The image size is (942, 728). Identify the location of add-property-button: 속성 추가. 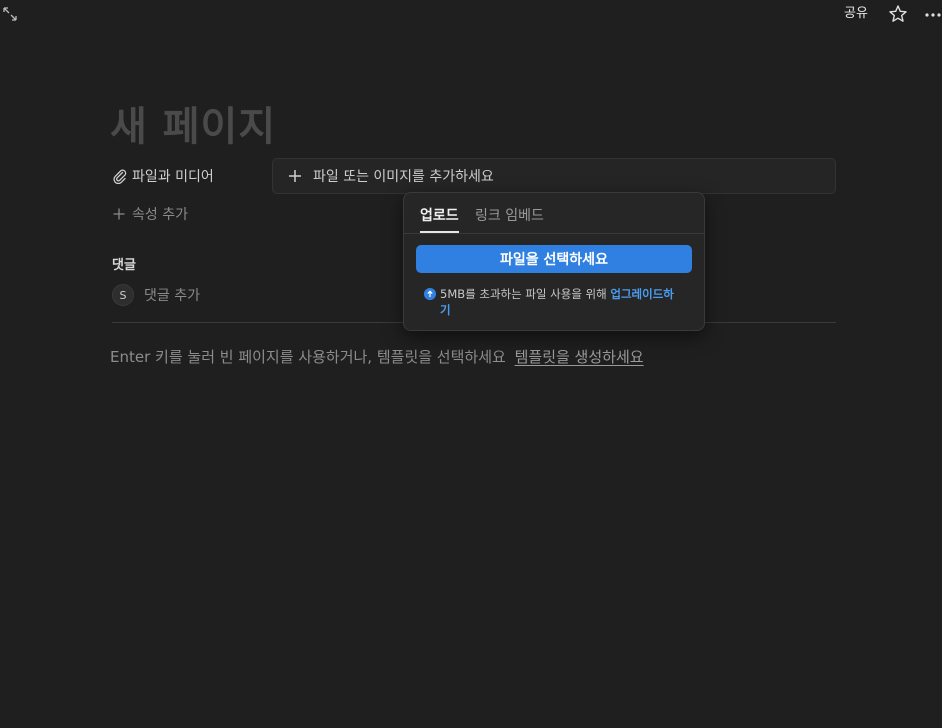
(150, 214).